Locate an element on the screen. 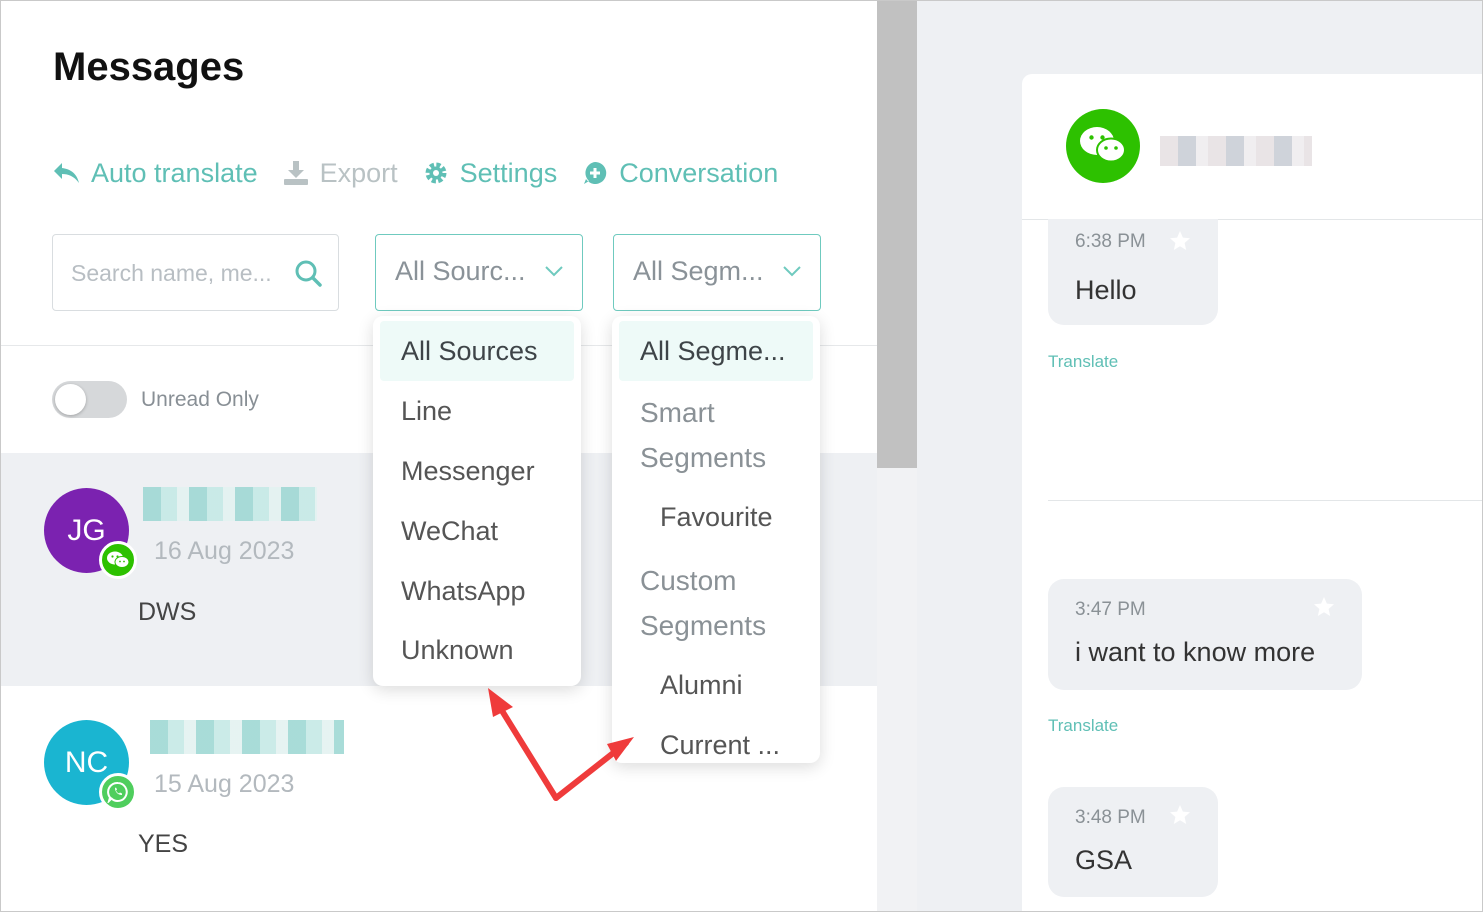 The width and height of the screenshot is (1483, 912). toggle-knob is located at coordinates (70, 399).